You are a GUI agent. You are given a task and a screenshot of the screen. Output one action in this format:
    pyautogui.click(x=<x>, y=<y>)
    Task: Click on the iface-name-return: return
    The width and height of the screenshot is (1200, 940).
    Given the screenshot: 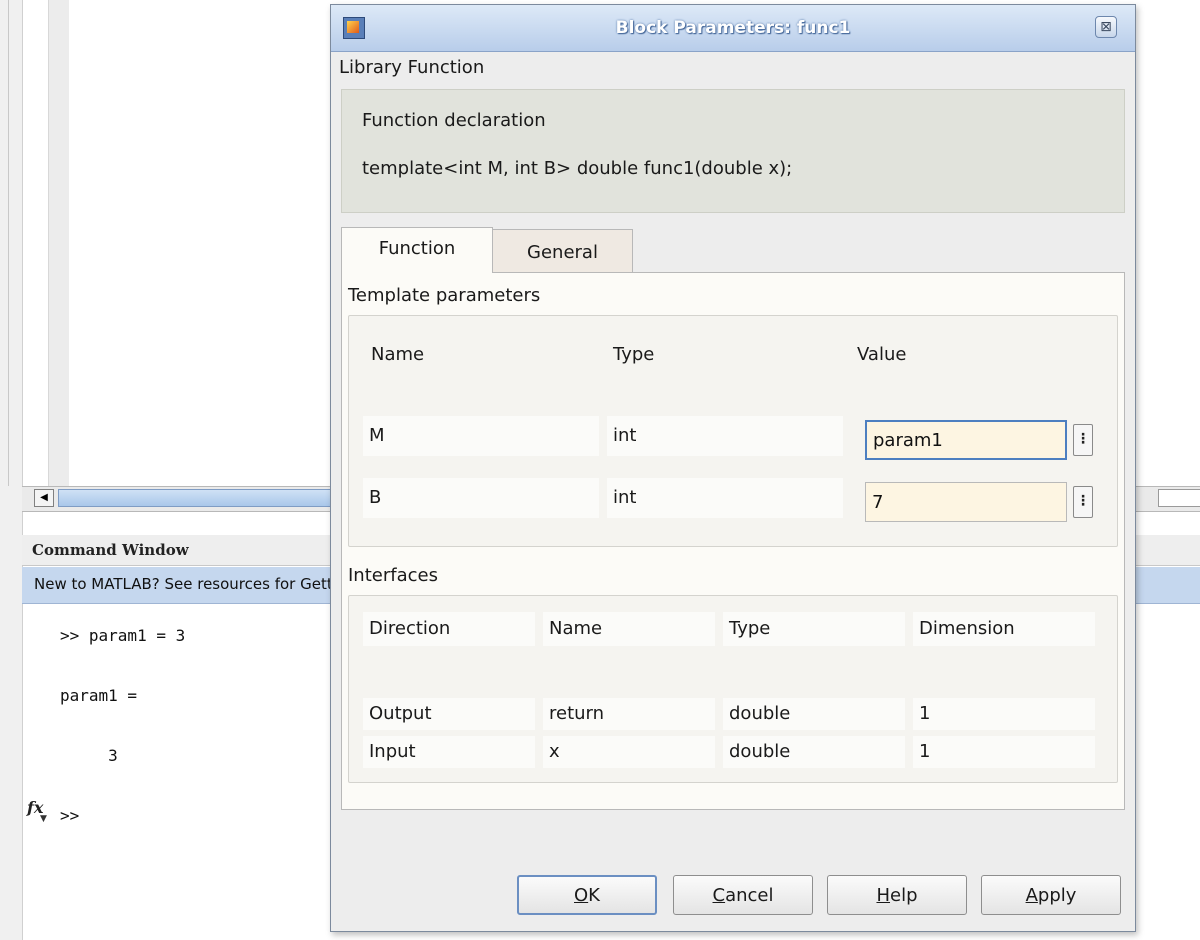 What is the action you would take?
    pyautogui.click(x=629, y=714)
    